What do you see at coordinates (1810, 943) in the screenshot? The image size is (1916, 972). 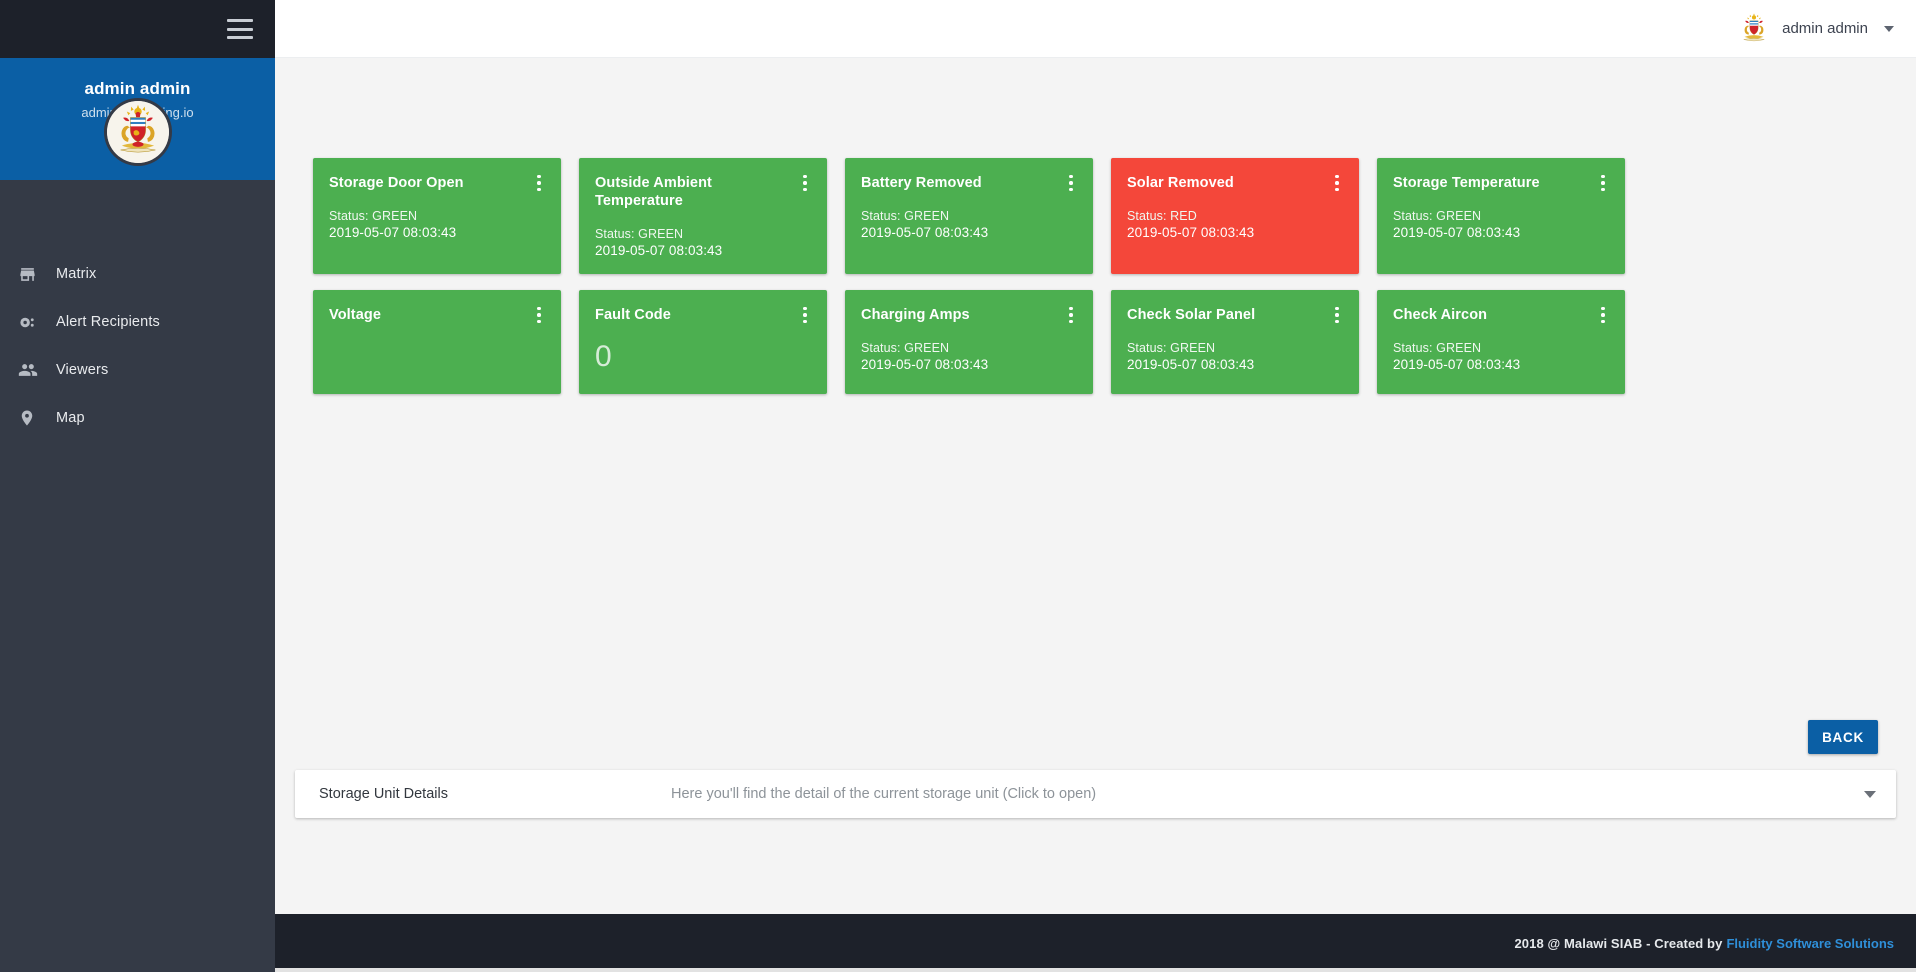 I see `footer-vendor-link: Fluidity Software Solutions` at bounding box center [1810, 943].